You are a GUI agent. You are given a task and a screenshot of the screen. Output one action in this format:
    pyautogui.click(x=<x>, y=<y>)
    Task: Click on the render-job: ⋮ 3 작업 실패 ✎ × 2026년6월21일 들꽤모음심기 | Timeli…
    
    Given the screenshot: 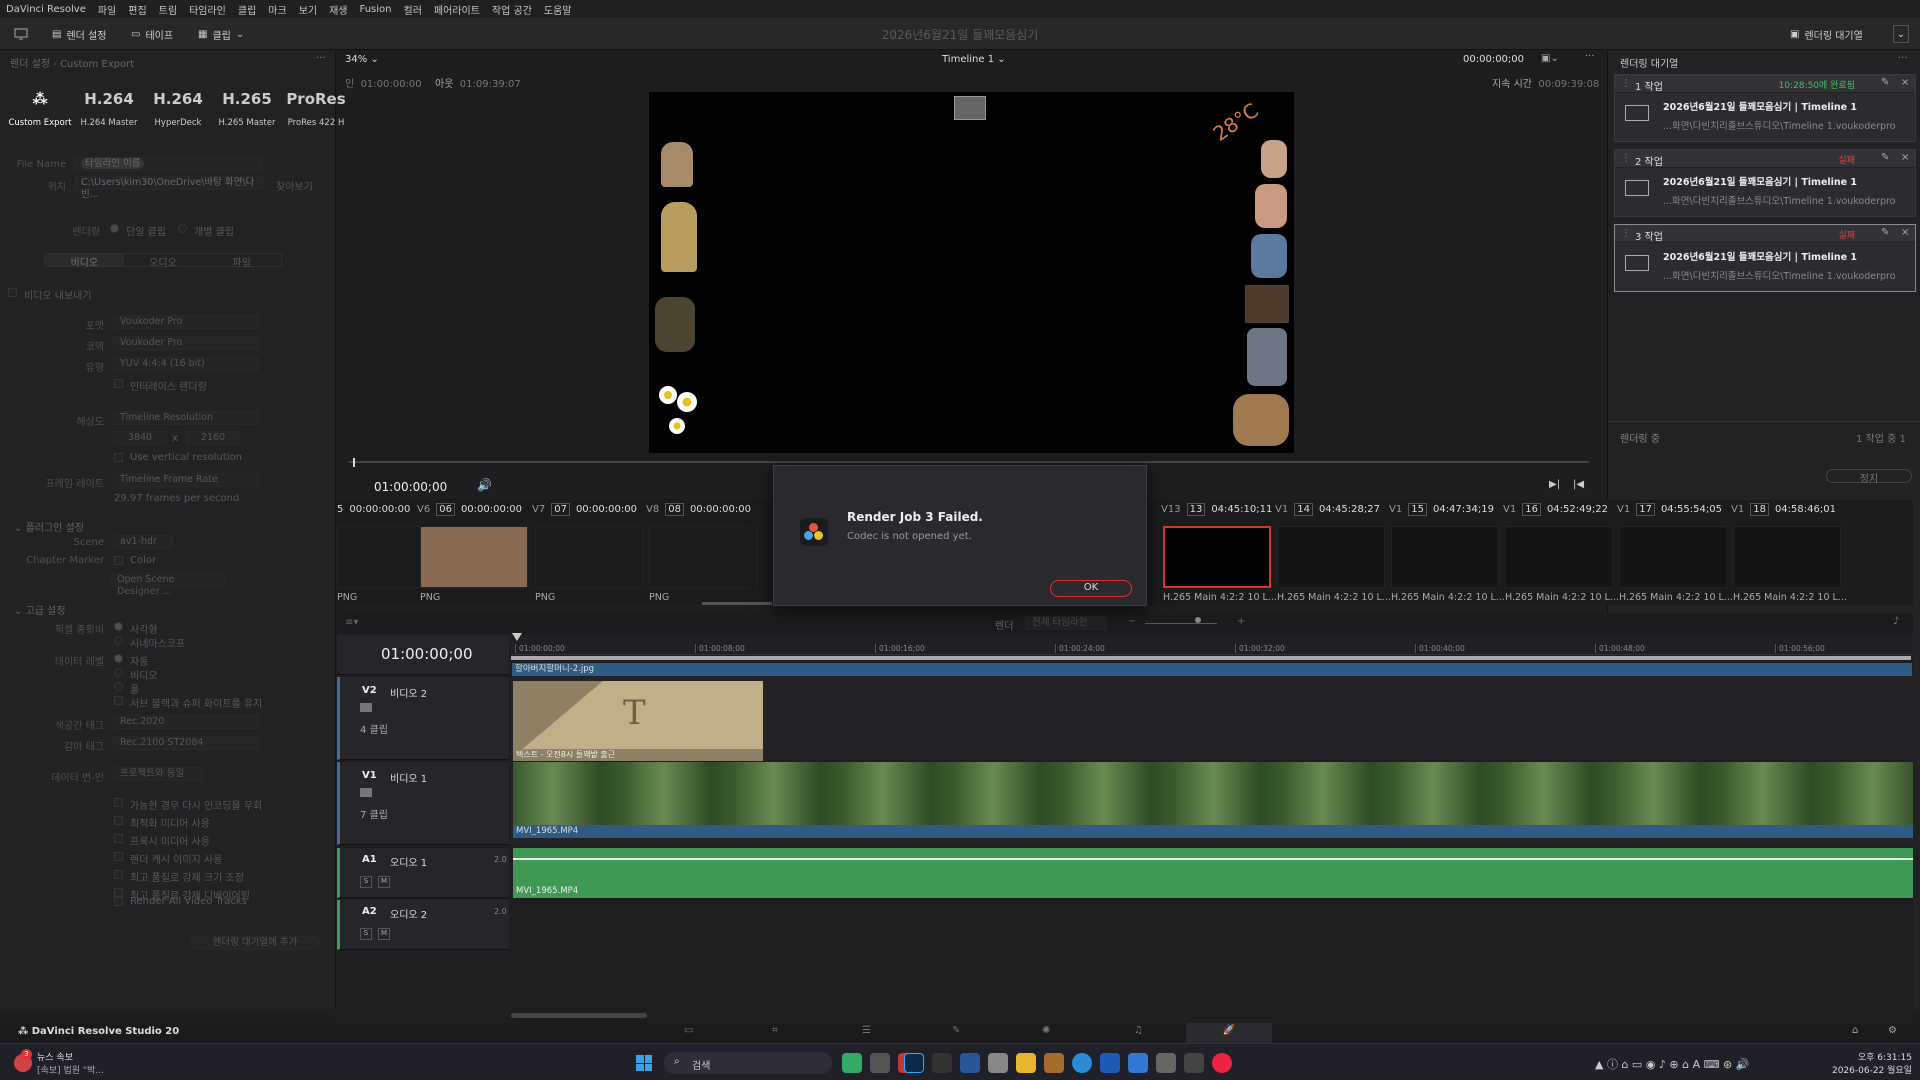 What is the action you would take?
    pyautogui.click(x=1765, y=258)
    